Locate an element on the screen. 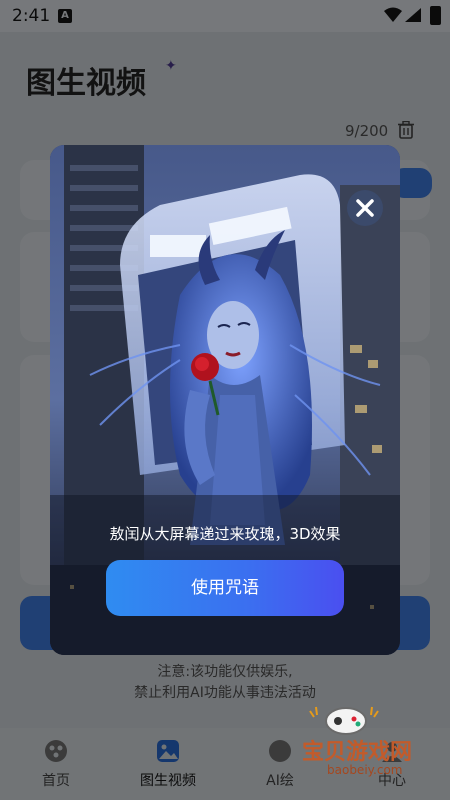 The image size is (450, 800). modal-prompt-text: 敖闰从大屏幕递过来玫瑰，3D效果 is located at coordinates (225, 534).